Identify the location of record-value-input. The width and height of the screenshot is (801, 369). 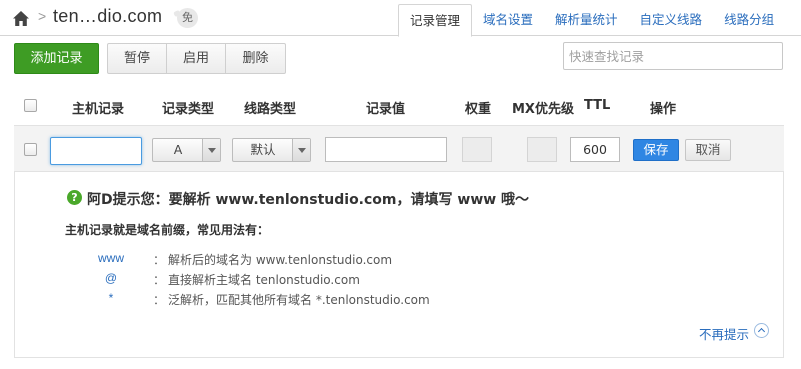
(386, 149).